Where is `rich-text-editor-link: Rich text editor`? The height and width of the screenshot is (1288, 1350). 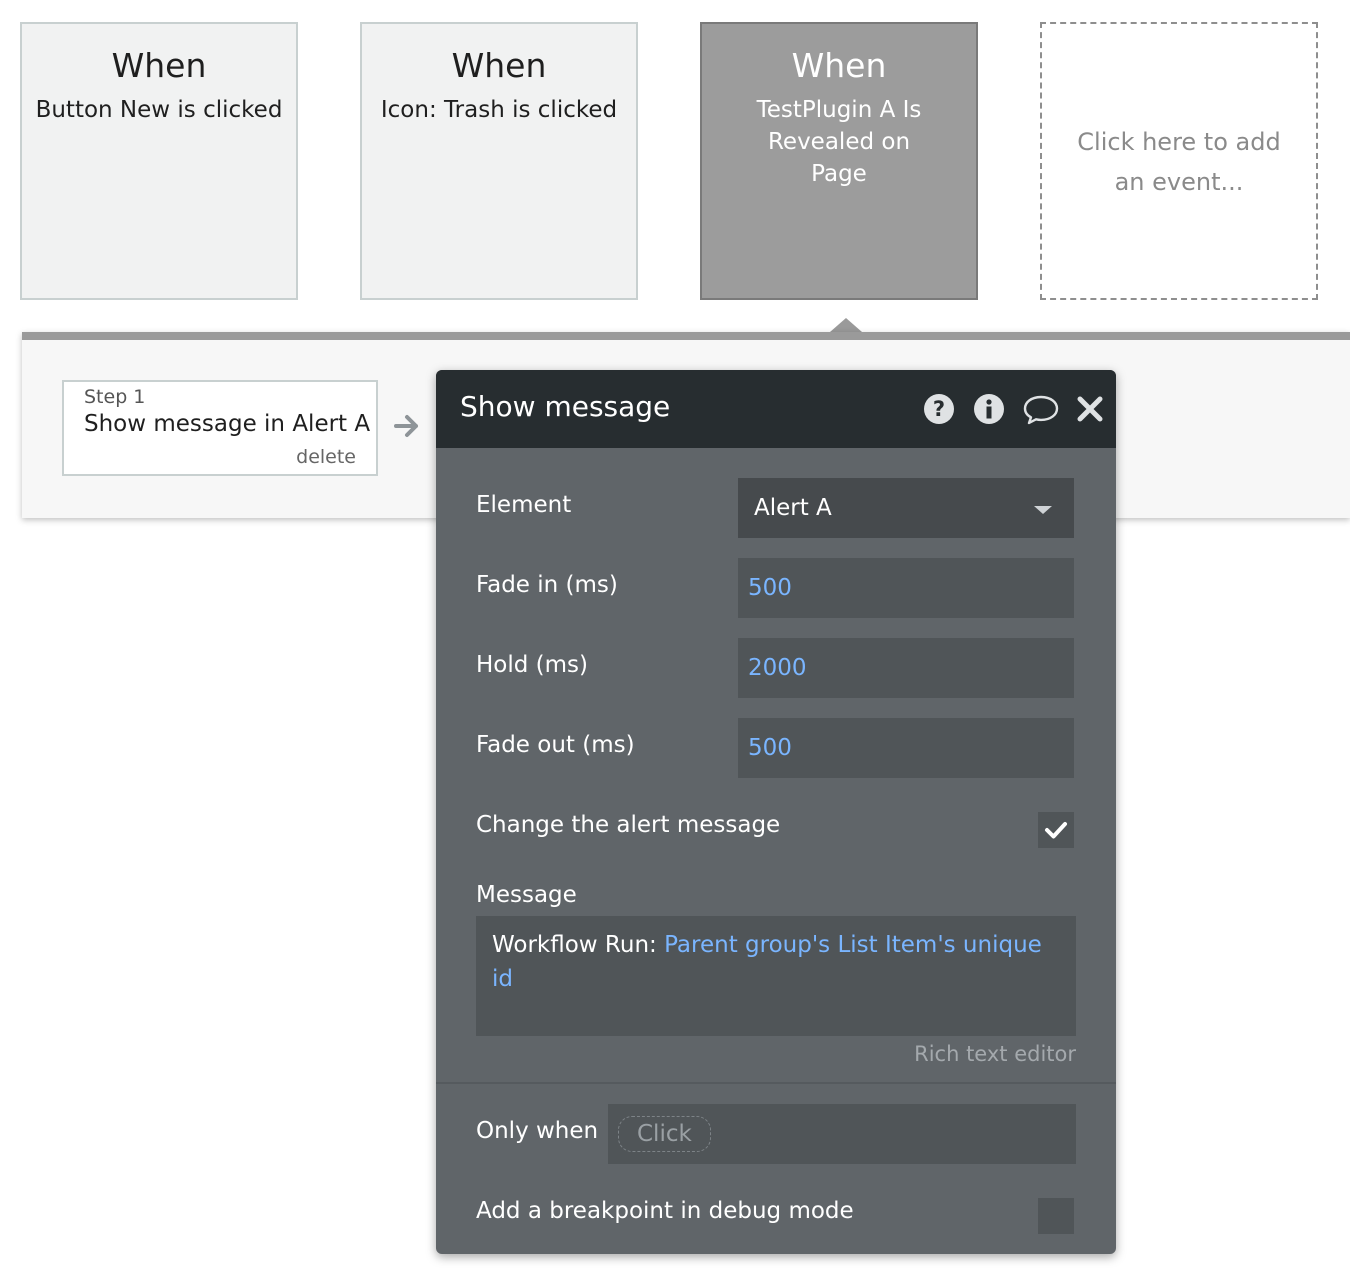
rich-text-editor-link: Rich text editor is located at coordinates (995, 1054).